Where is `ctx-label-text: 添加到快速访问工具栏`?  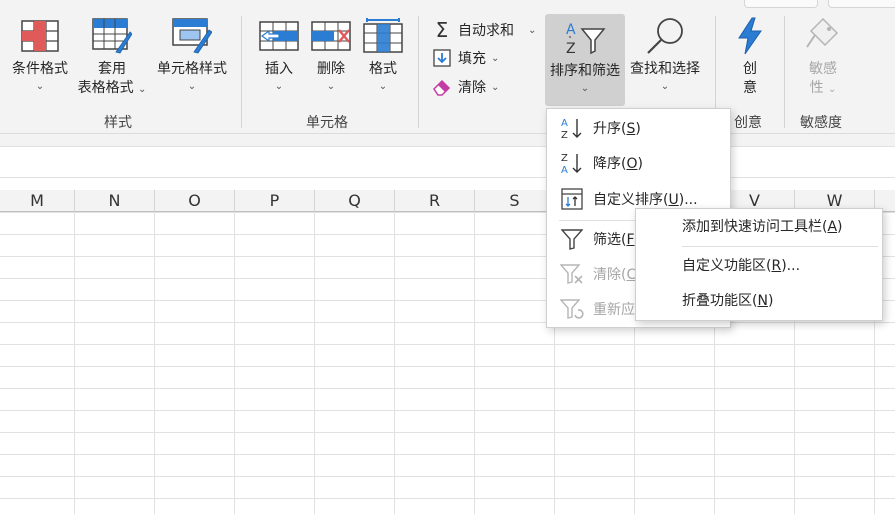 ctx-label-text: 添加到快速访问工具栏 is located at coordinates (752, 227).